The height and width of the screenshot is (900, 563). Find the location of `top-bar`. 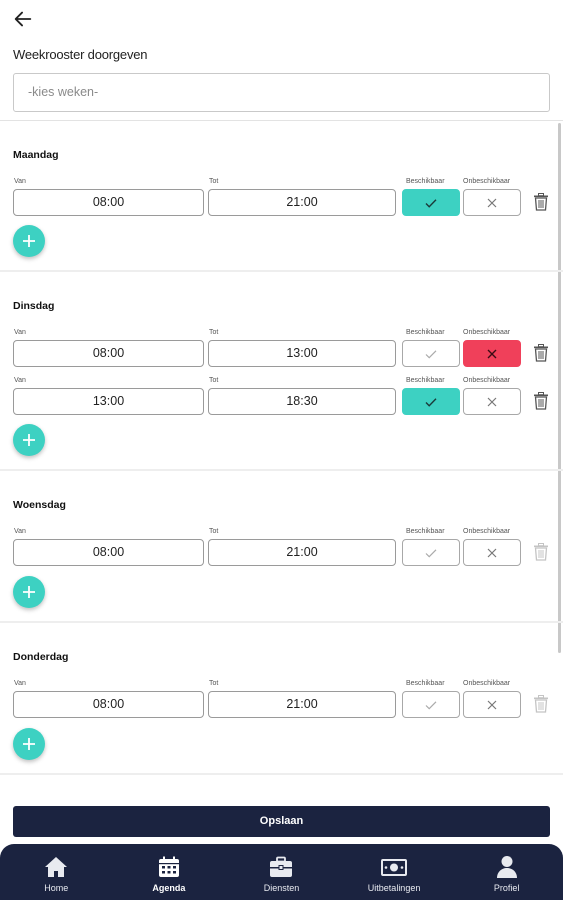

top-bar is located at coordinates (281, 18).